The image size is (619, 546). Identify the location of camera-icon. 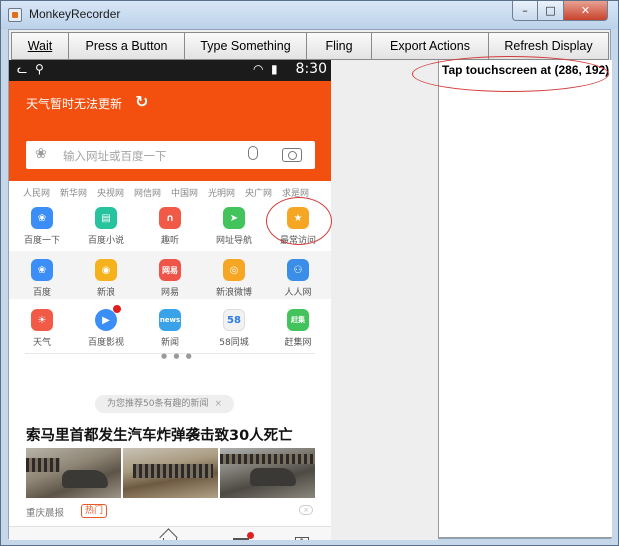
(292, 155).